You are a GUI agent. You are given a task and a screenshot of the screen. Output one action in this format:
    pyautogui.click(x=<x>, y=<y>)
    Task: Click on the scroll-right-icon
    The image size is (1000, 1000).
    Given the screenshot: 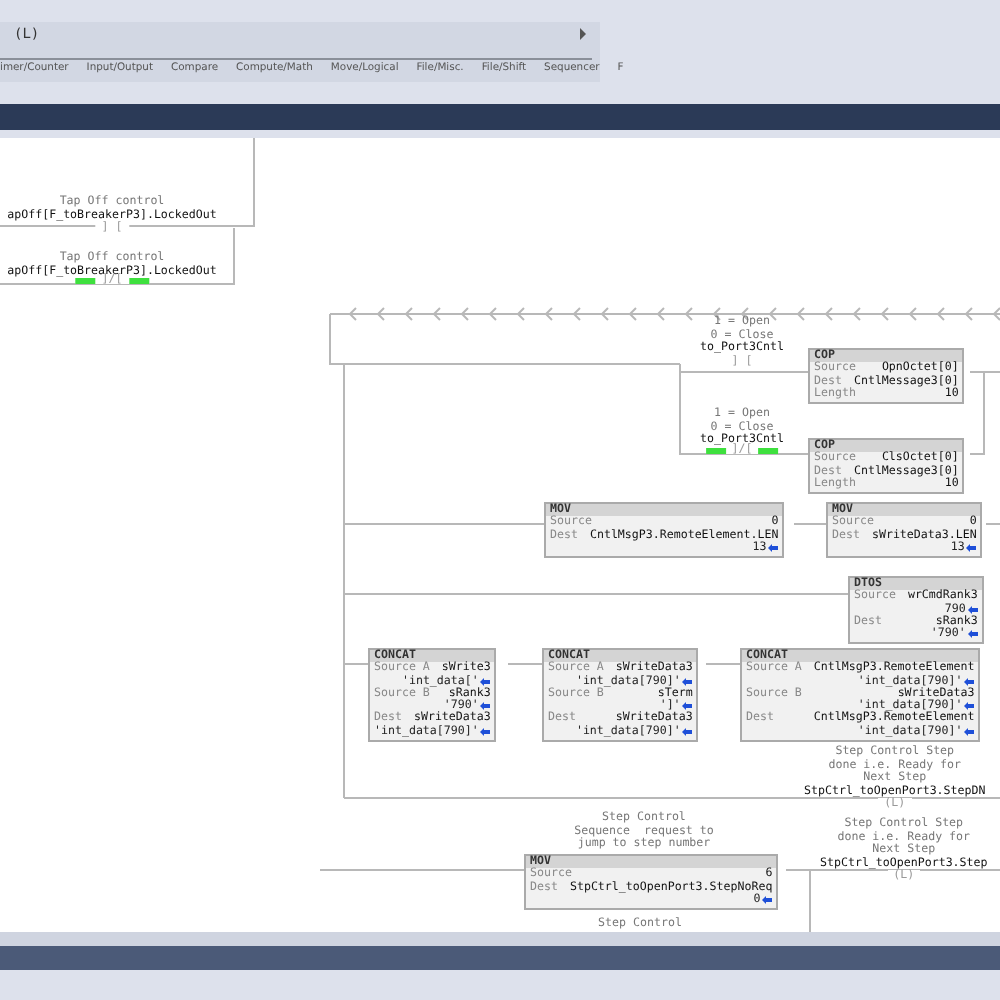 What is the action you would take?
    pyautogui.click(x=583, y=34)
    